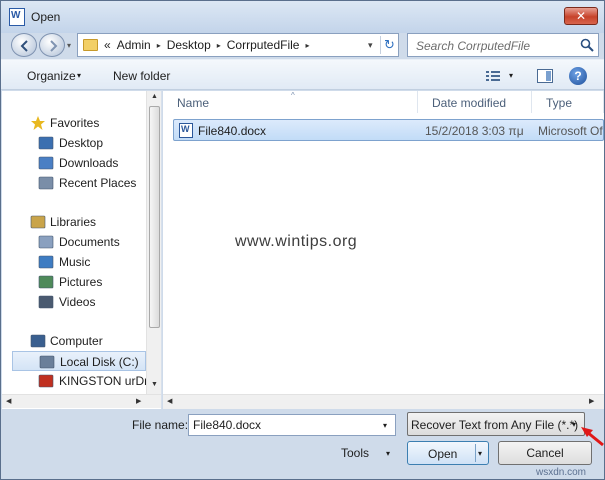 This screenshot has height=480, width=605. Describe the element at coordinates (154, 384) in the screenshot. I see `scroll-down-arrow: ▼` at that location.